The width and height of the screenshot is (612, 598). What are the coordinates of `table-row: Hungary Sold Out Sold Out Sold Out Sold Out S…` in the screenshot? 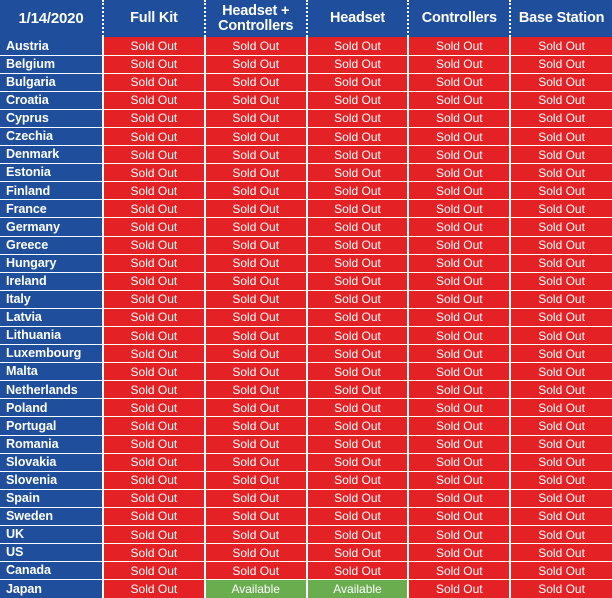 It's located at (306, 263).